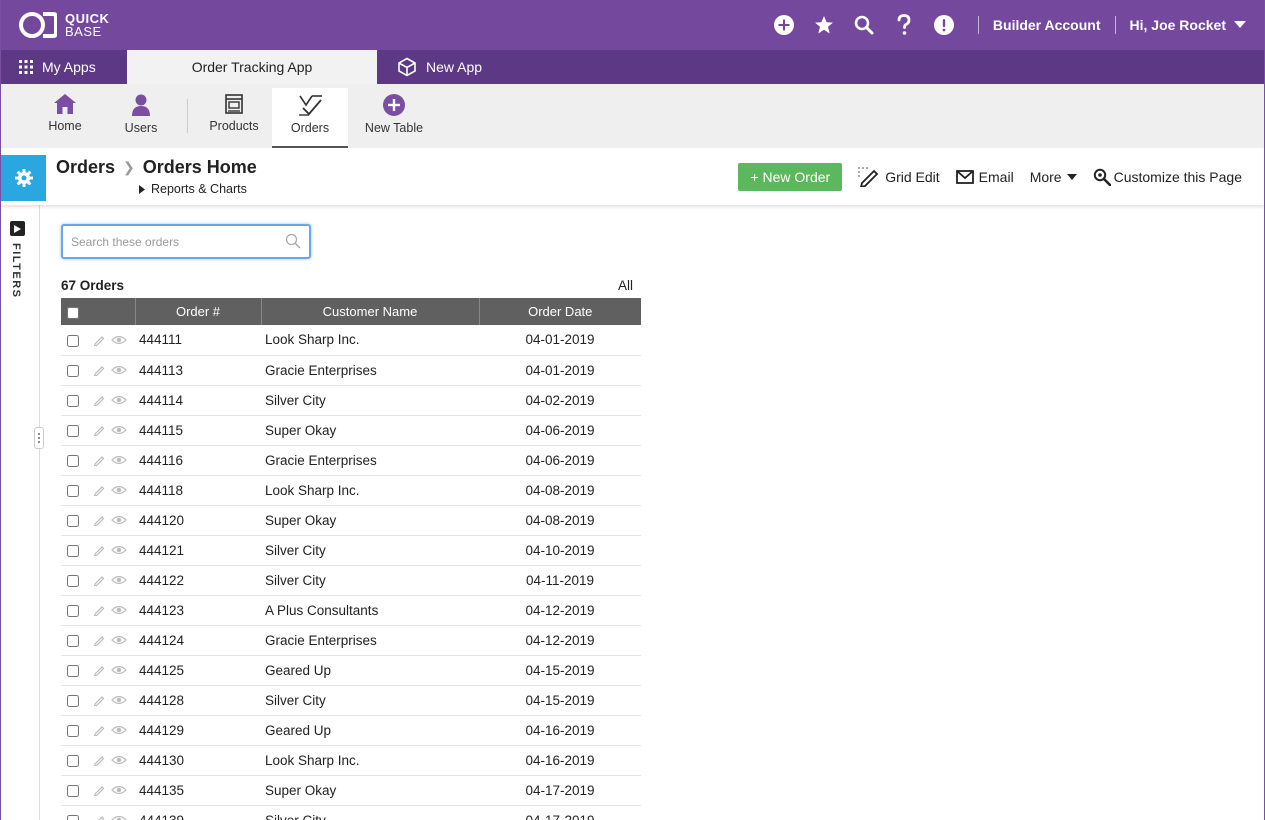 Image resolution: width=1265 pixels, height=820 pixels. Describe the element at coordinates (252, 67) in the screenshot. I see `tab-order-tracking-app: Order Tracking App` at that location.